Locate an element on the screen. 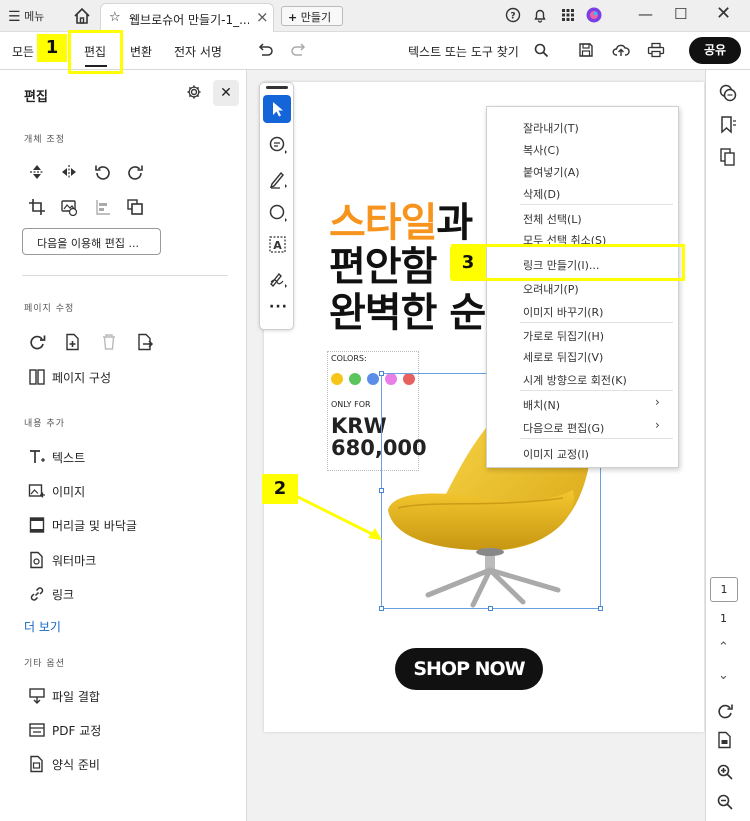  document-tab: ☆ 웹브로슈어 만들기-1_... × is located at coordinates (187, 17).